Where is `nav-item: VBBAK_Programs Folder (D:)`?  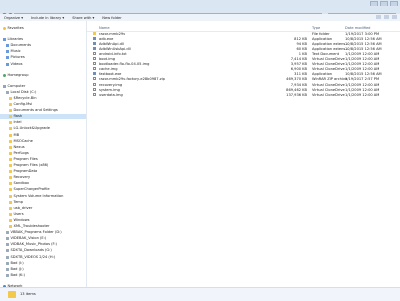 nav-item: VBBAK_Programs Folder (D:) is located at coordinates (34, 232).